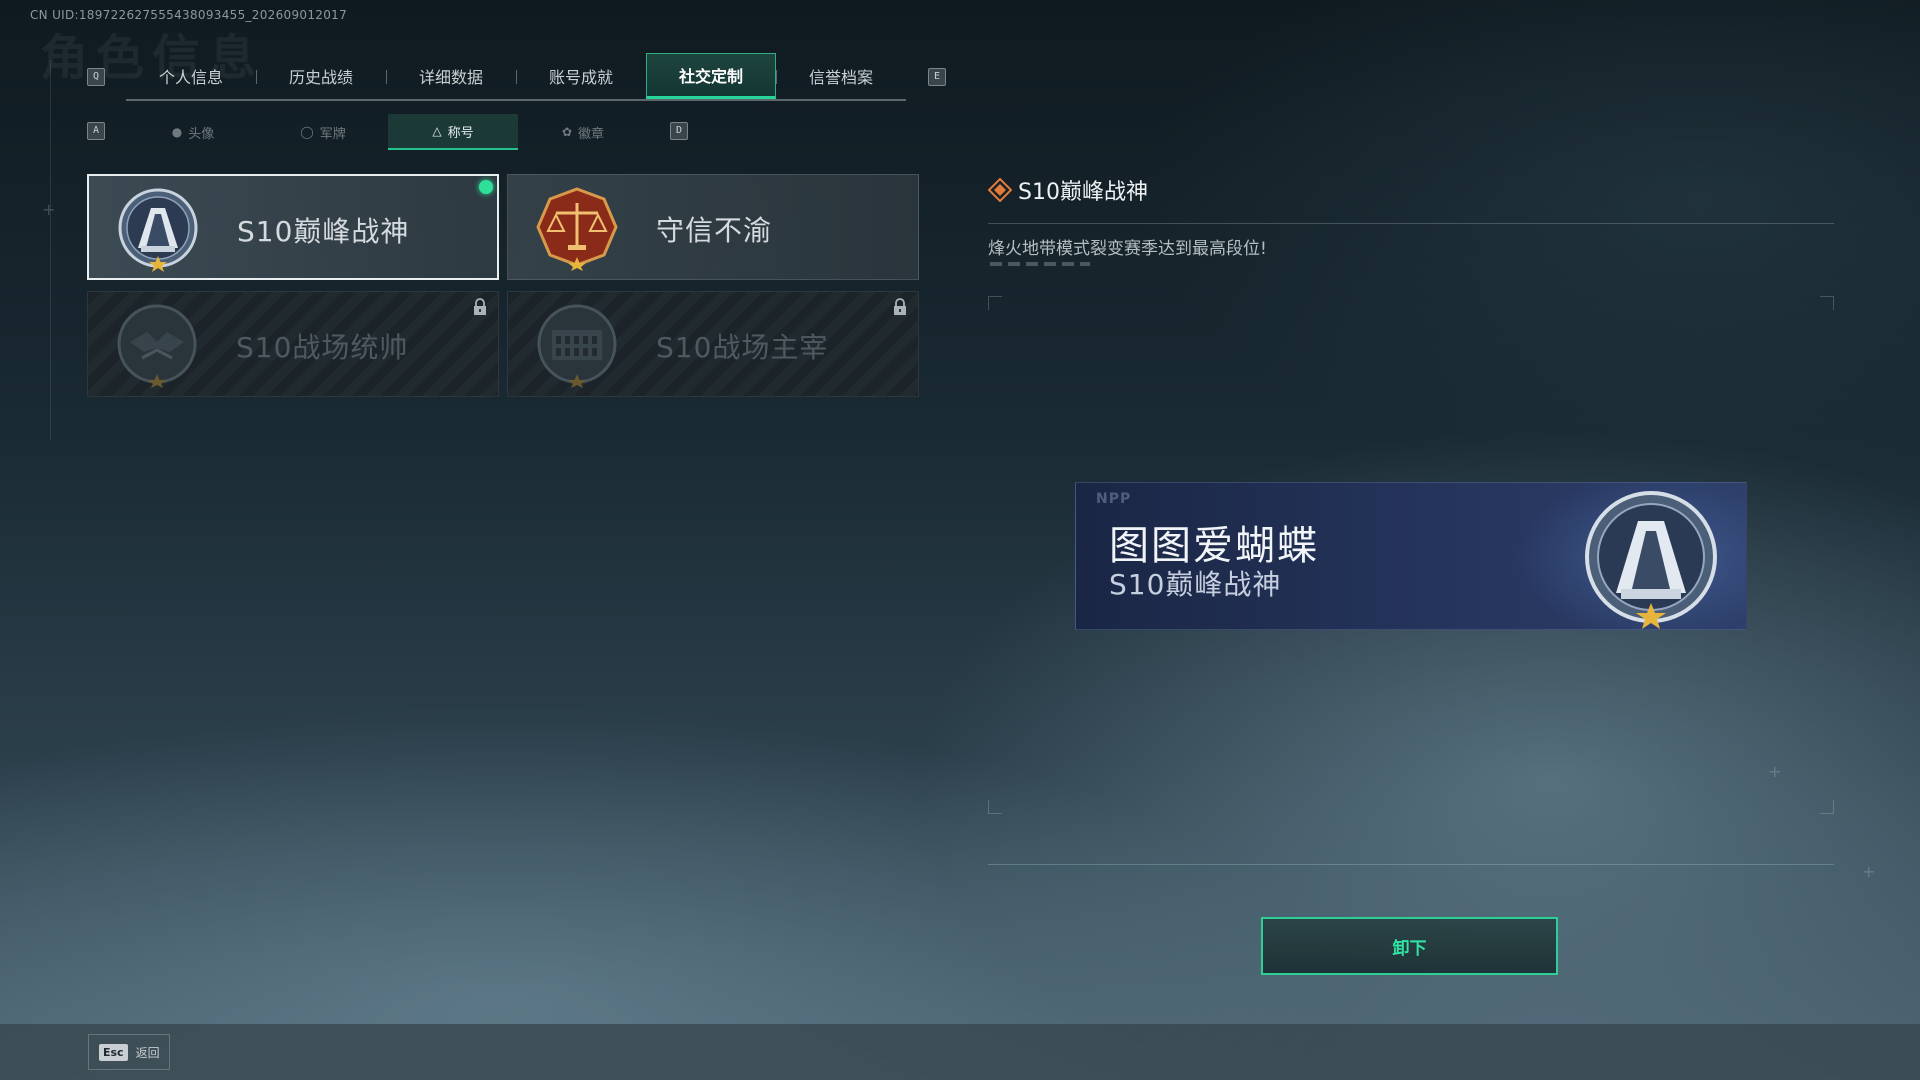 This screenshot has height=1080, width=1920. I want to click on title-card-battlefield-commander: S10战场统帅, so click(293, 344).